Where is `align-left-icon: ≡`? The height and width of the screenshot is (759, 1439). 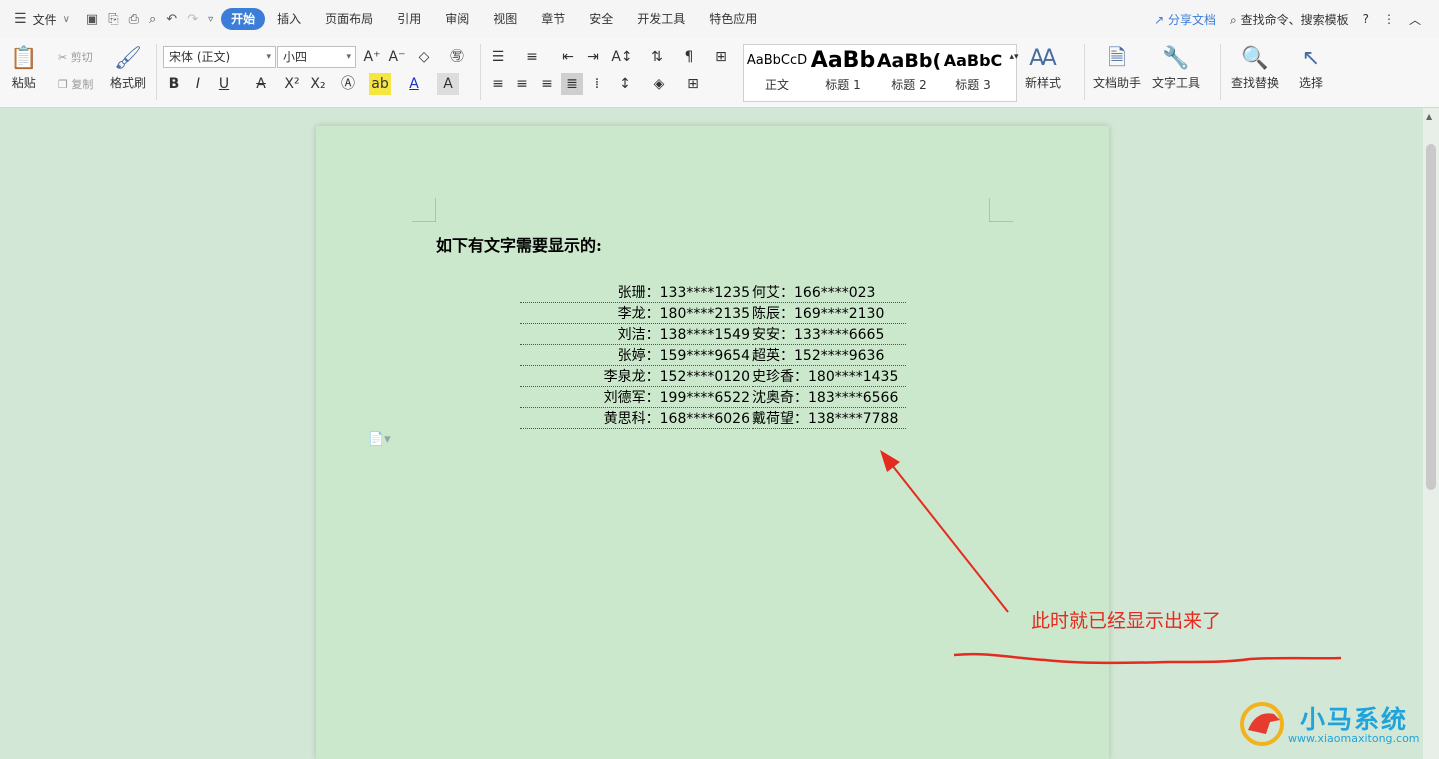 align-left-icon: ≡ is located at coordinates (498, 84).